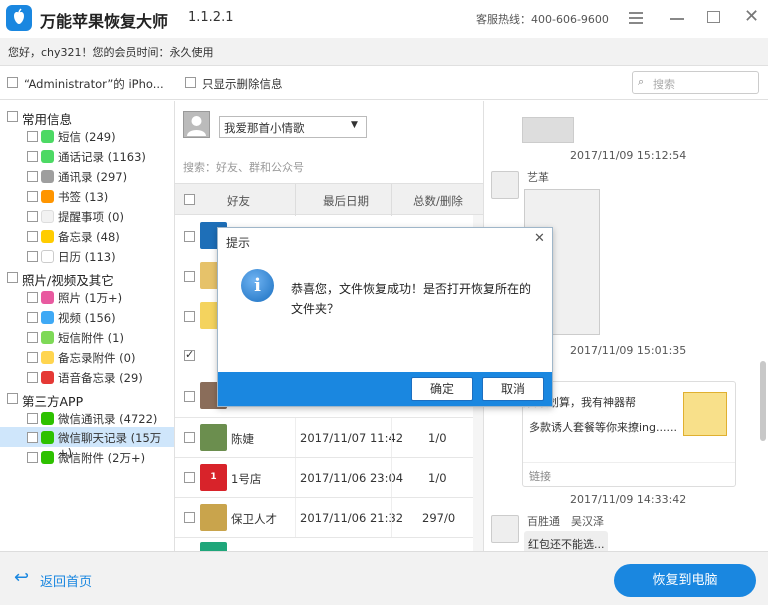 The width and height of the screenshot is (768, 605). Describe the element at coordinates (329, 437) in the screenshot. I see `table-row: 陈婕 2017/11/07 11:42 1/0` at that location.